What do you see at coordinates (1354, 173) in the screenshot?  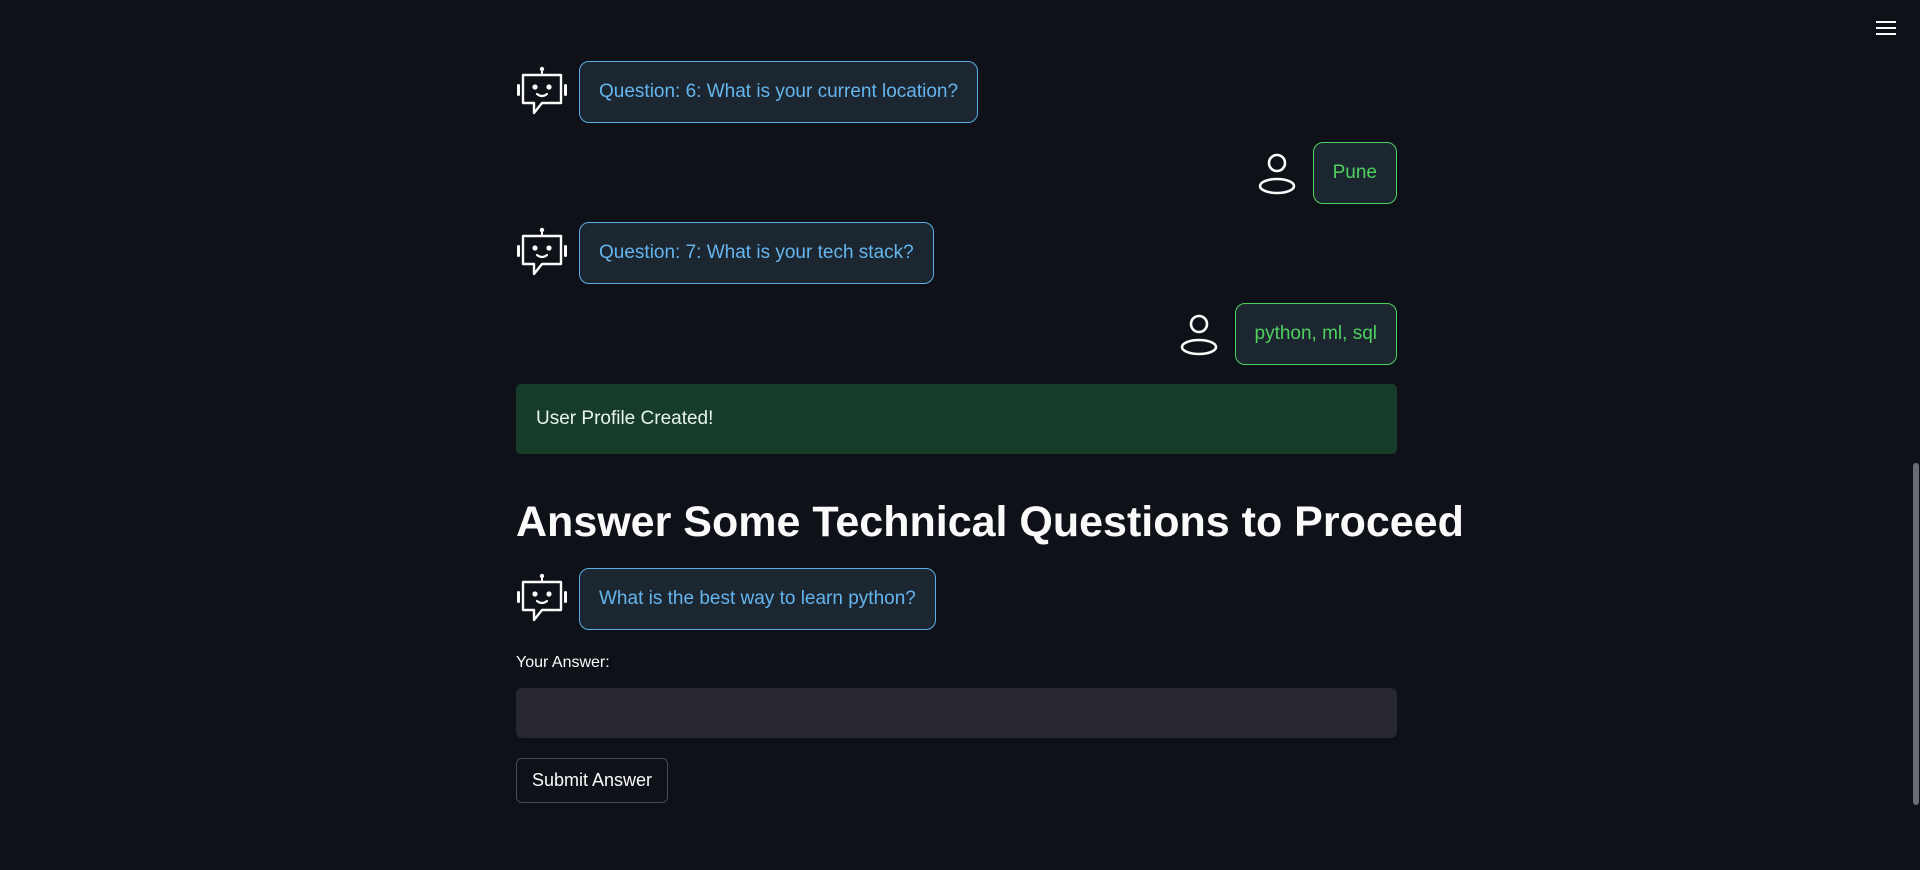 I see `user-message-bubble: Pune` at bounding box center [1354, 173].